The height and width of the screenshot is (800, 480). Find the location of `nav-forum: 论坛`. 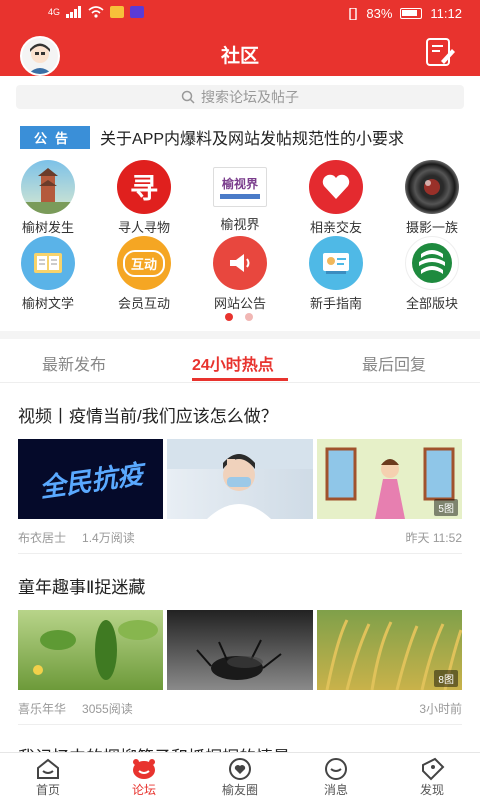

nav-forum: 论坛 is located at coordinates (144, 776).